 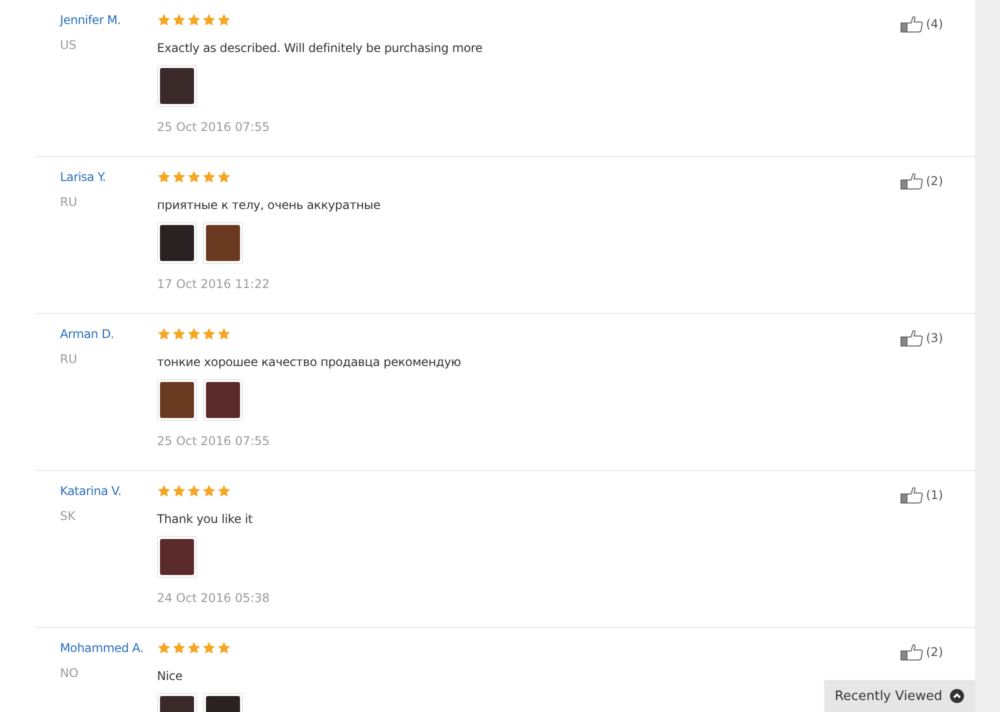 What do you see at coordinates (68, 45) in the screenshot?
I see `reviewer-country: US` at bounding box center [68, 45].